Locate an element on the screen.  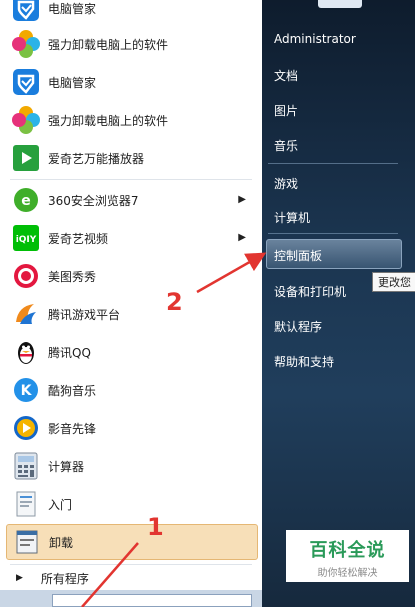
watermark-badge: 百科全说 助你轻松解决 is located at coordinates (347, 556).